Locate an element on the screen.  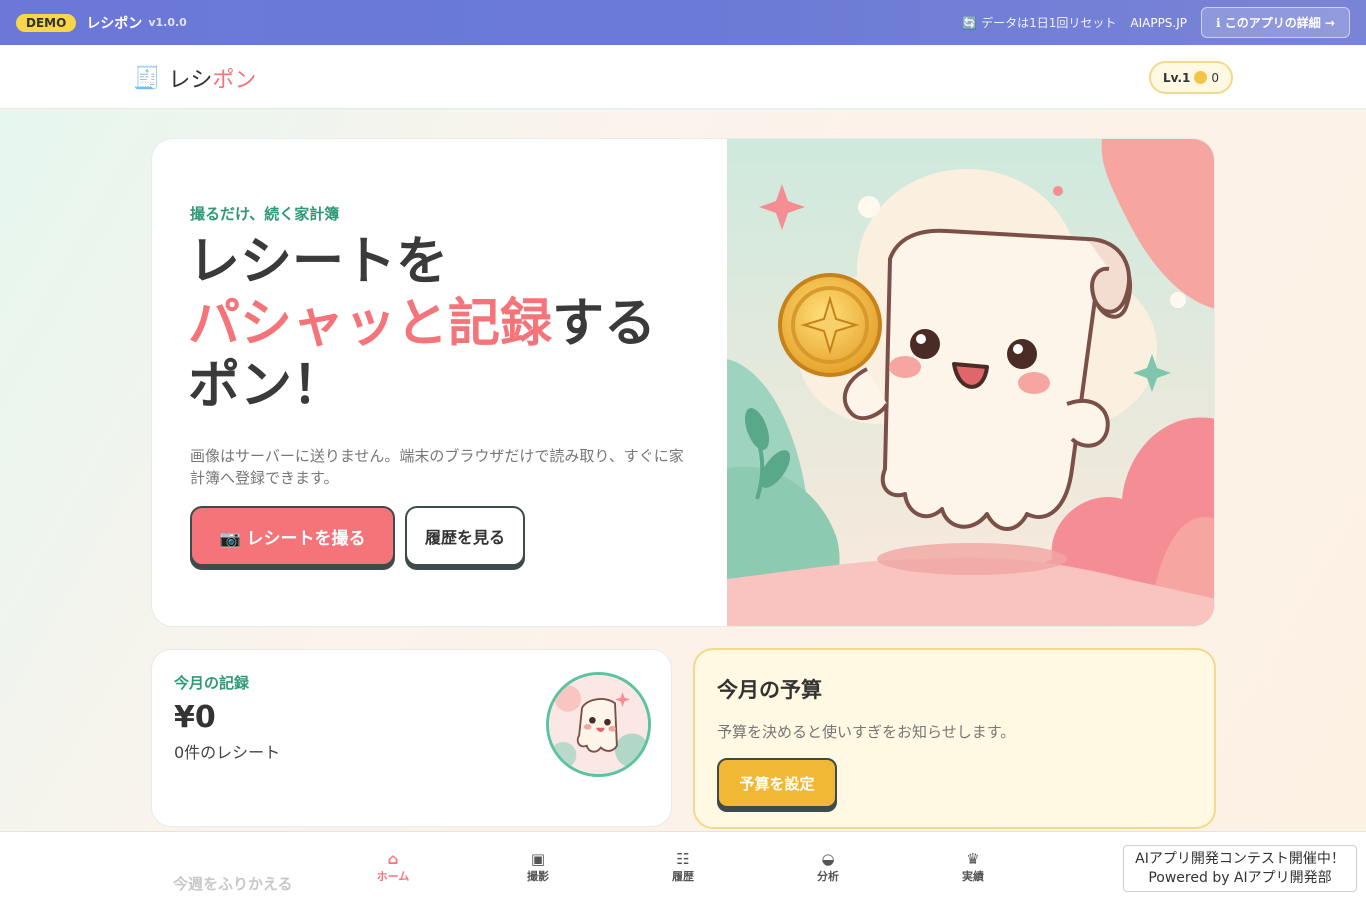
demo-bar-right: 🔄 データは1日1回リセット AIAPPS.JP ℹ このアプリの詳細 → is located at coordinates (1156, 22).